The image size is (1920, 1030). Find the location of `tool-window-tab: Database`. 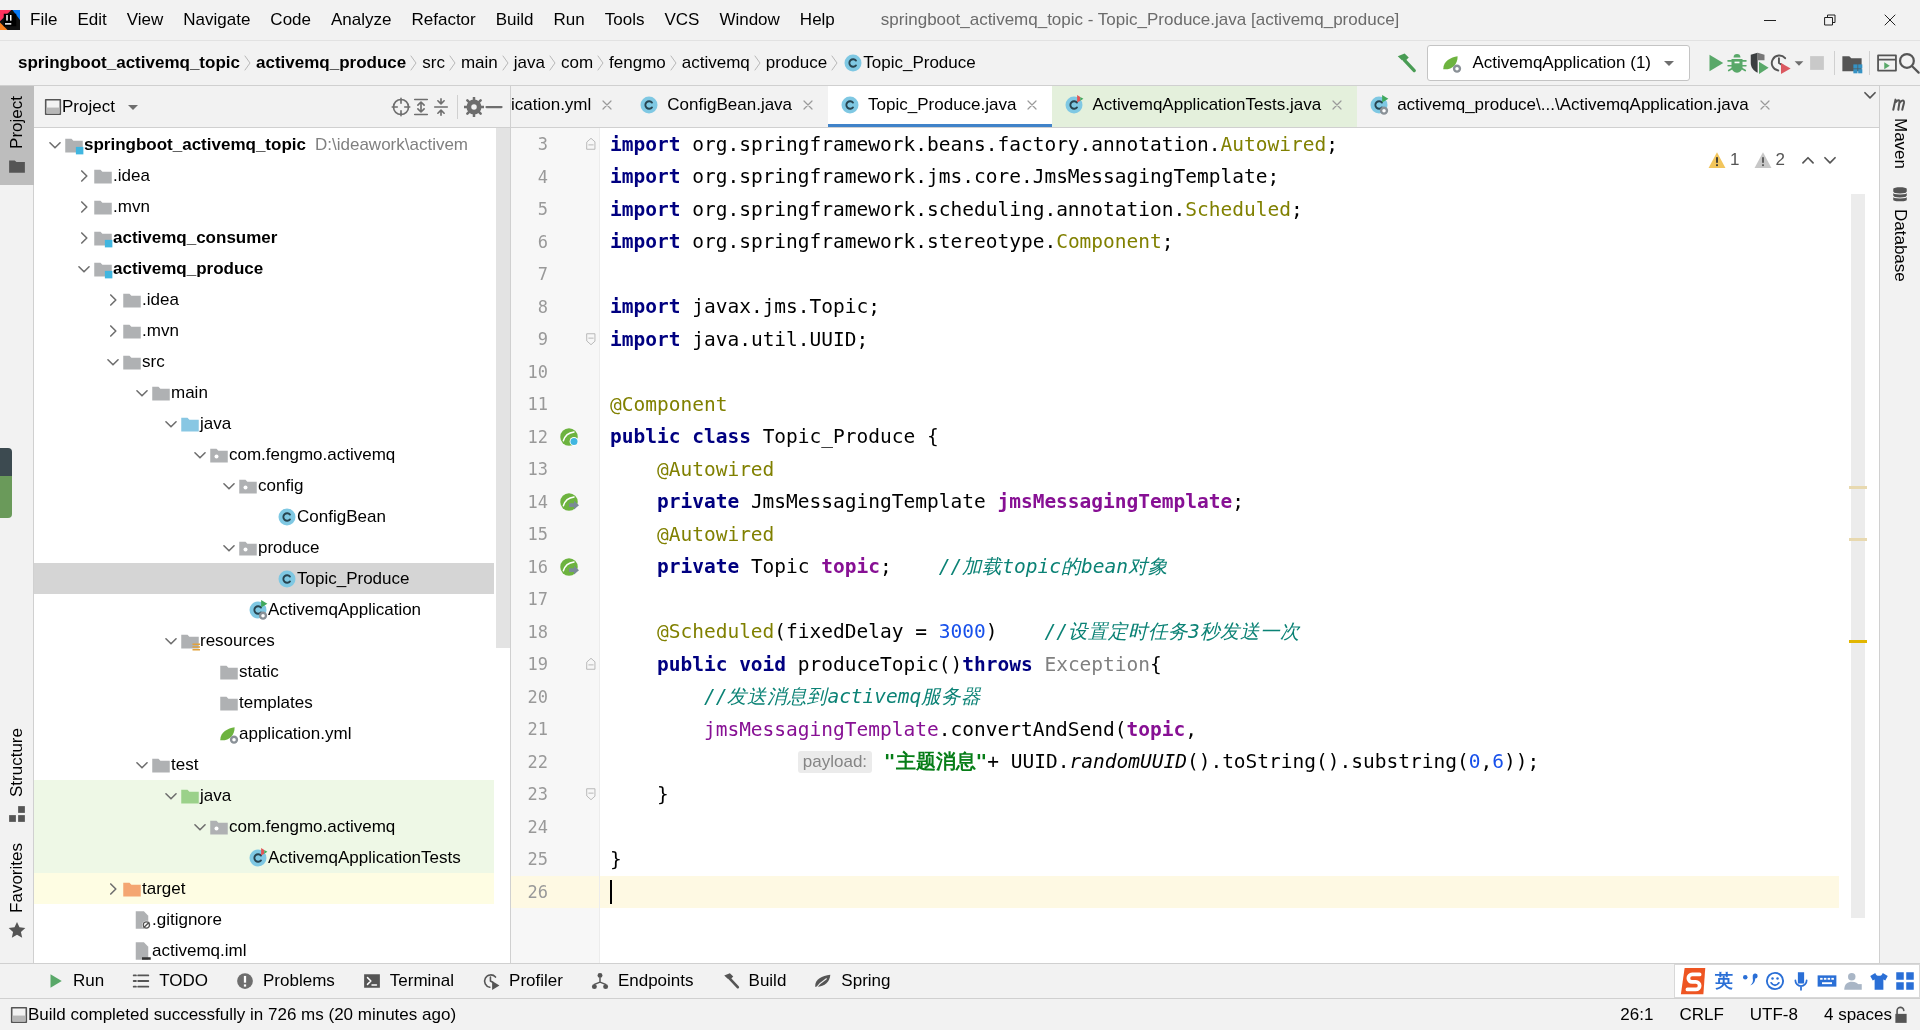

tool-window-tab: Database is located at coordinates (1900, 233).